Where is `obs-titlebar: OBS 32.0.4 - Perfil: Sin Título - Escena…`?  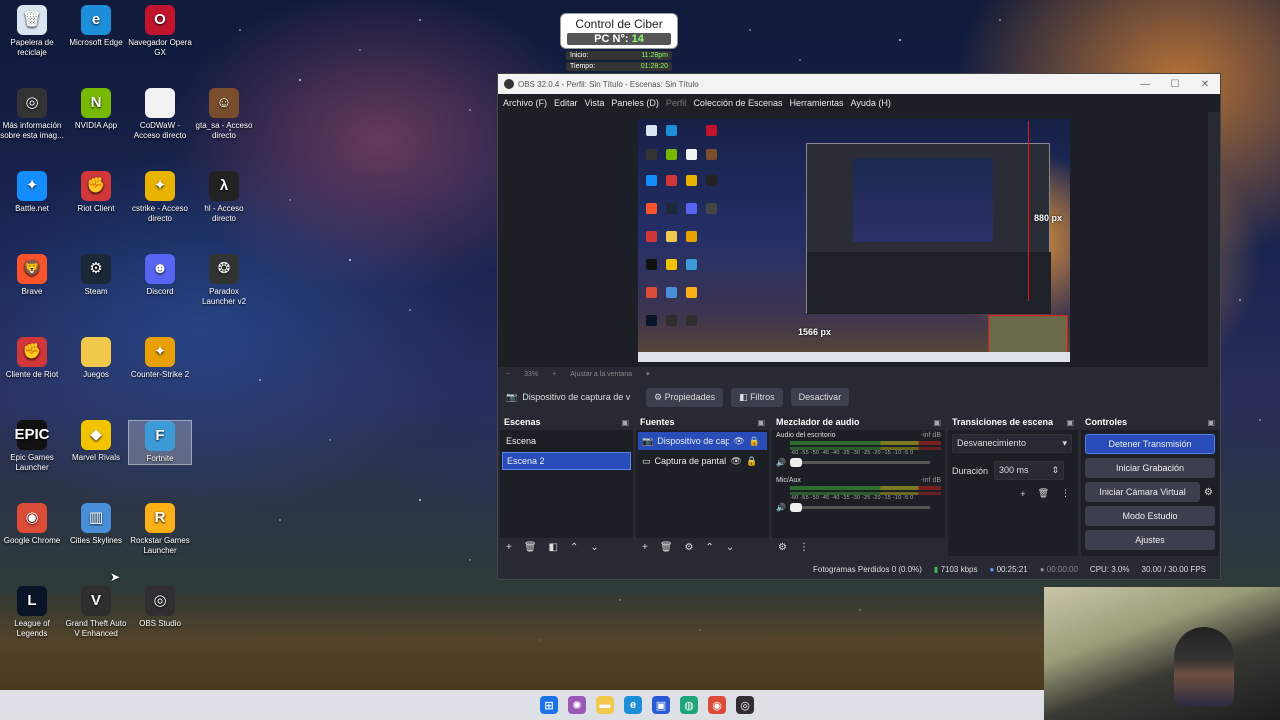
obs-titlebar: OBS 32.0.4 - Perfil: Sin Título - Escena… is located at coordinates (859, 84).